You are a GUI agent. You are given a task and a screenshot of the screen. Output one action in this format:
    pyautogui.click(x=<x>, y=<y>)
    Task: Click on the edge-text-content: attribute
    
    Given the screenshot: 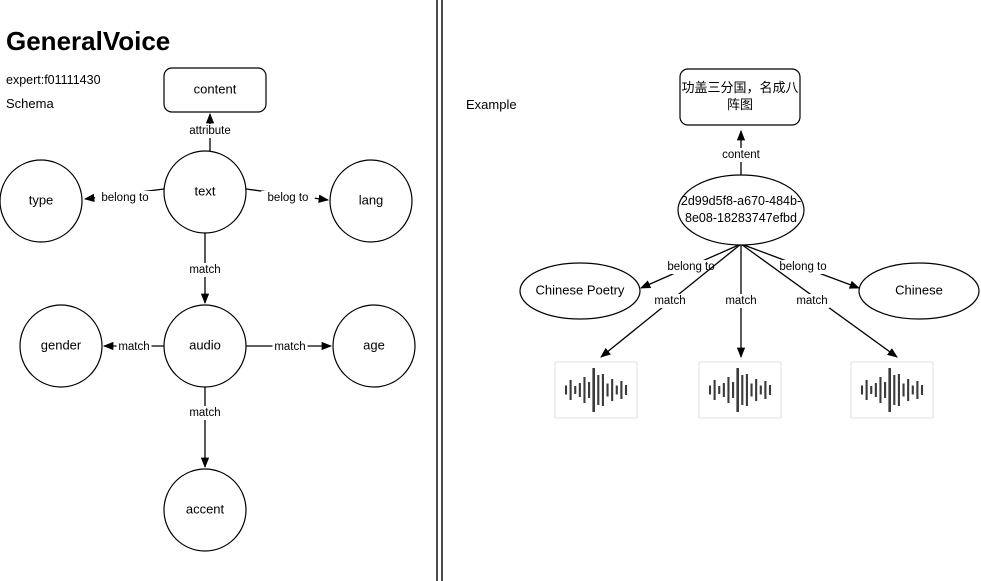 What is the action you would take?
    pyautogui.click(x=210, y=131)
    